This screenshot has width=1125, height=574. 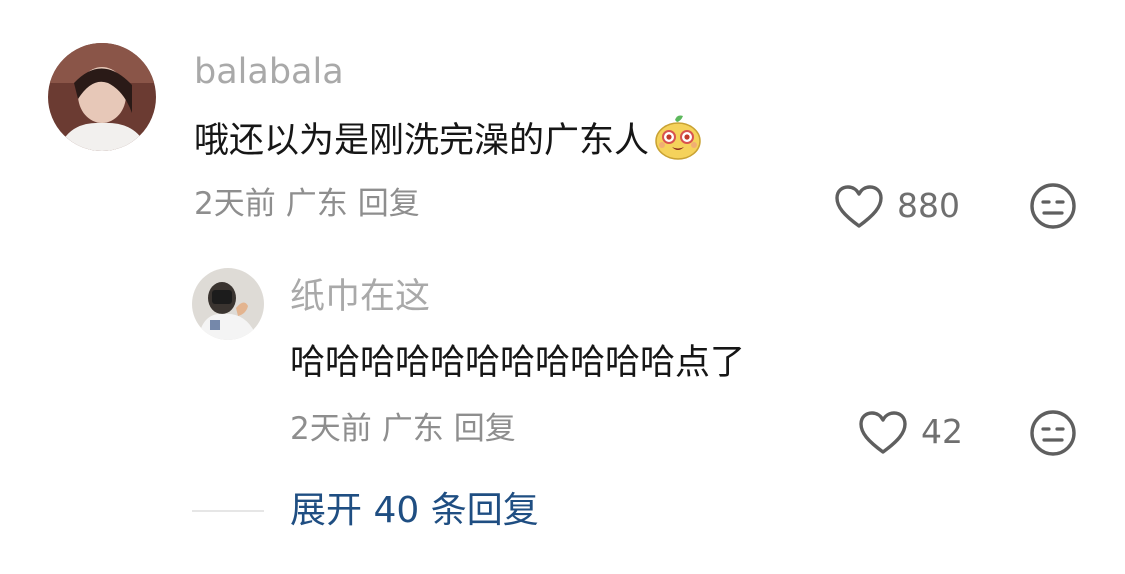 I want to click on like-count: 880, so click(x=928, y=205).